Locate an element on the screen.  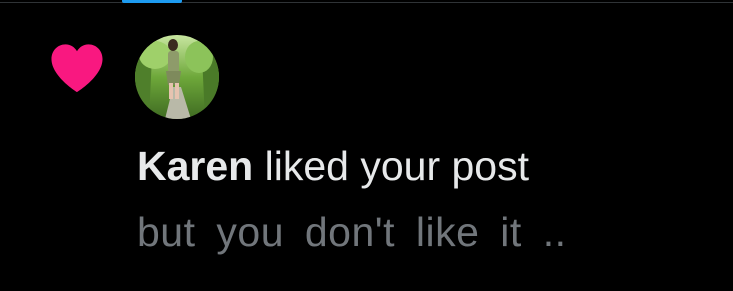
user-name: Karen is located at coordinates (195, 166).